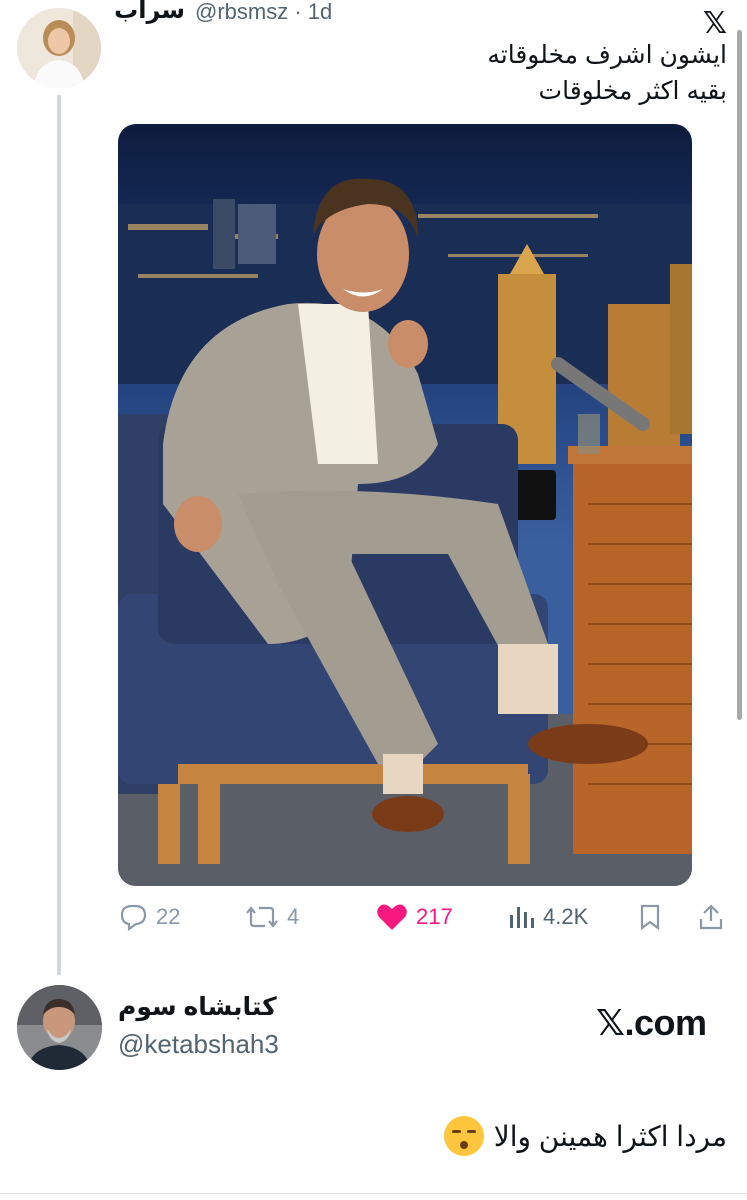 The image size is (747, 1200). I want to click on author-handle-timestamp: @rbsmsz · 1d, so click(263, 12).